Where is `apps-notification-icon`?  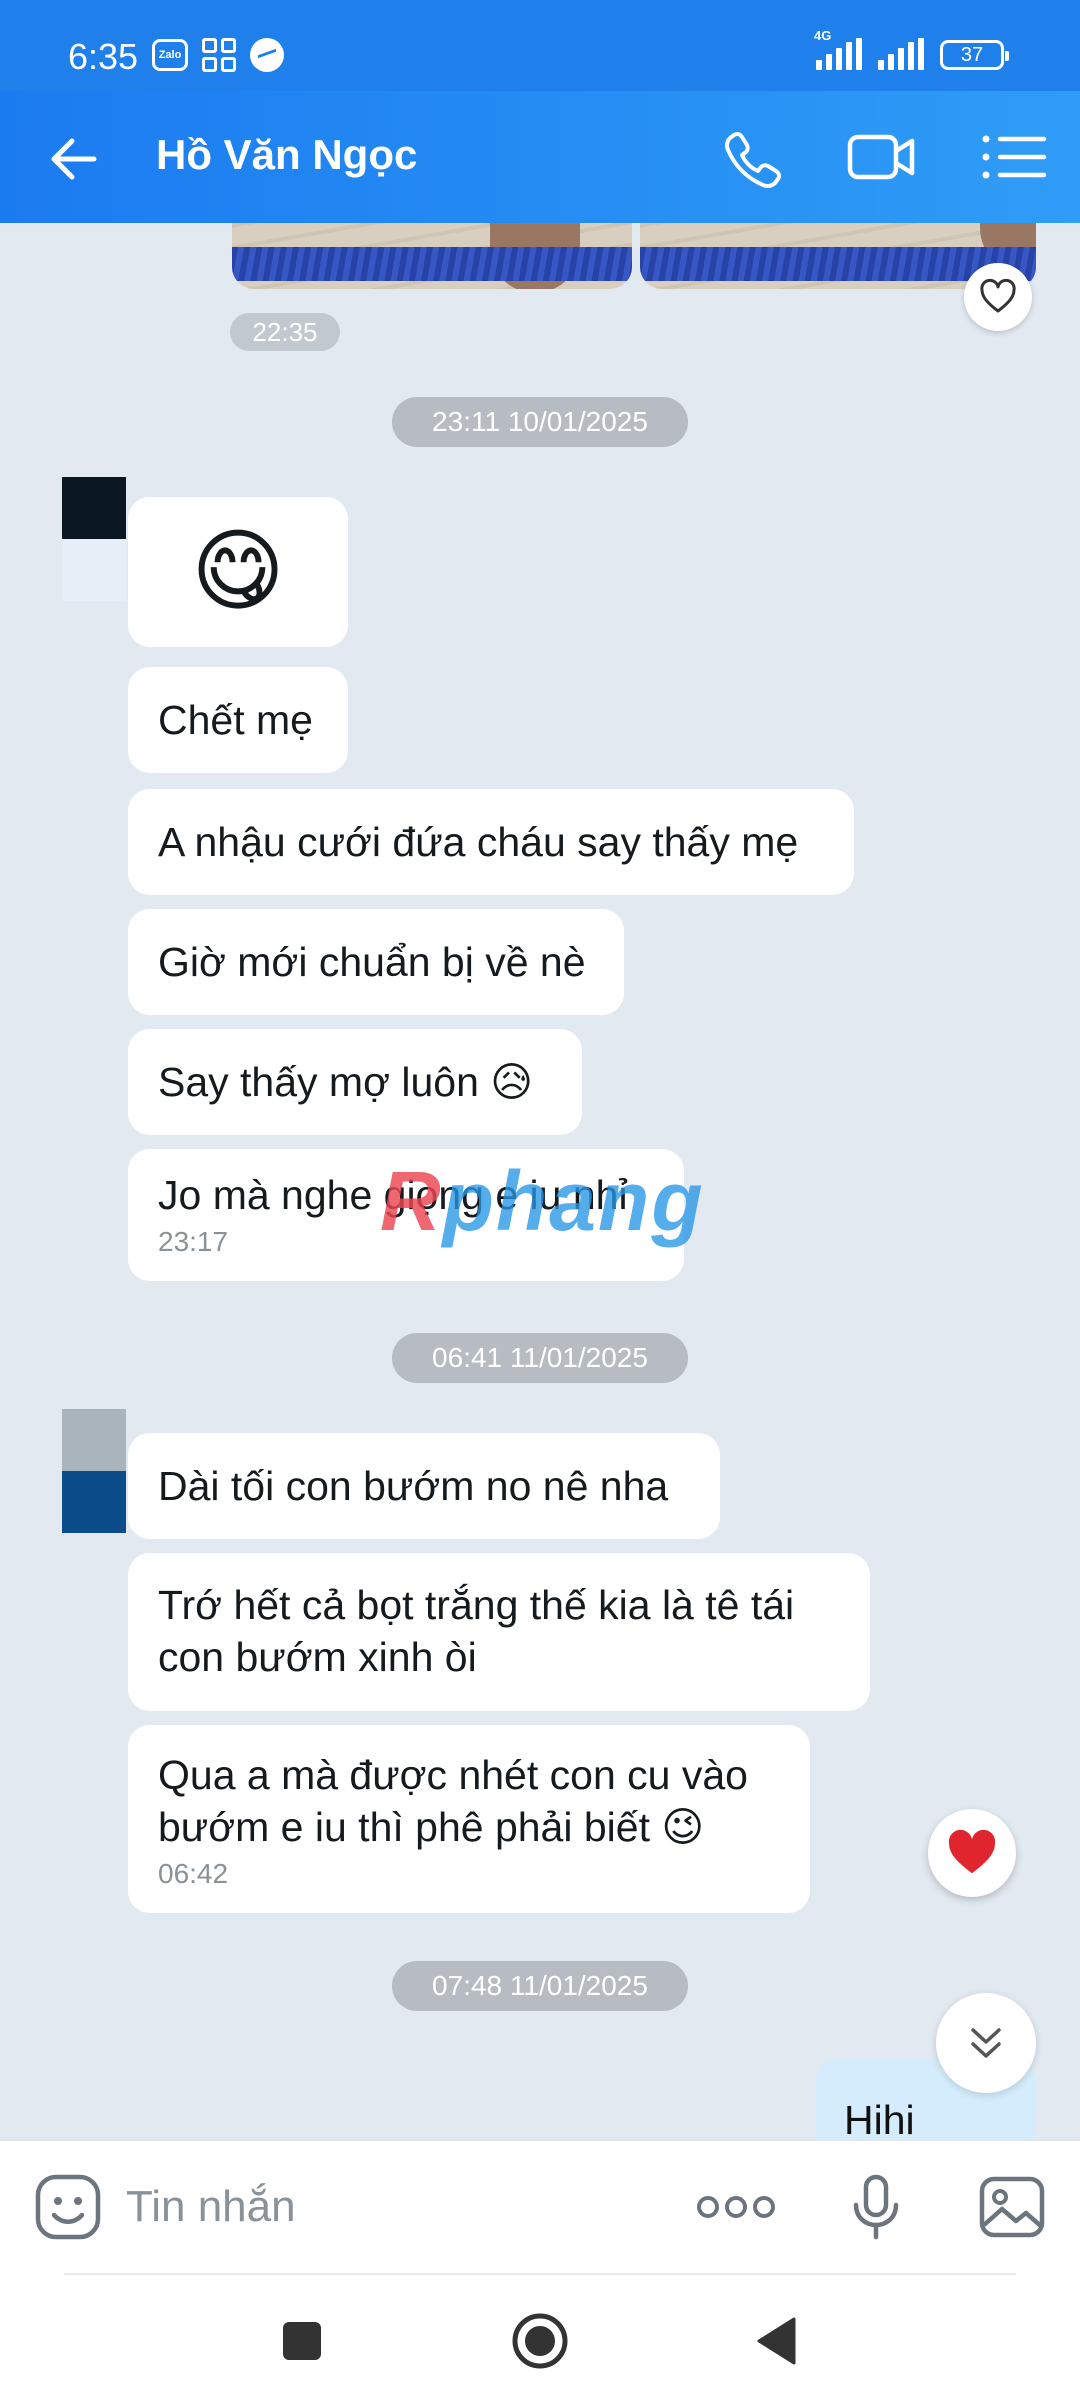
apps-notification-icon is located at coordinates (219, 55).